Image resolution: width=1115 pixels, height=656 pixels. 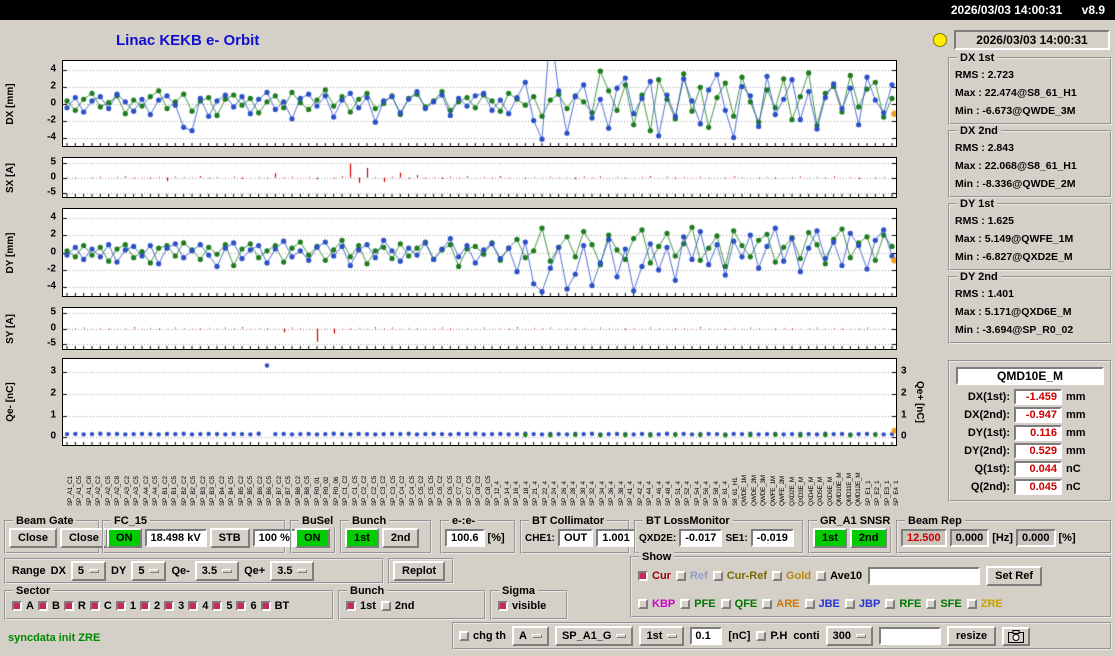 What do you see at coordinates (188, 40) in the screenshot?
I see `page-title: Linac KEKB e- Orbit` at bounding box center [188, 40].